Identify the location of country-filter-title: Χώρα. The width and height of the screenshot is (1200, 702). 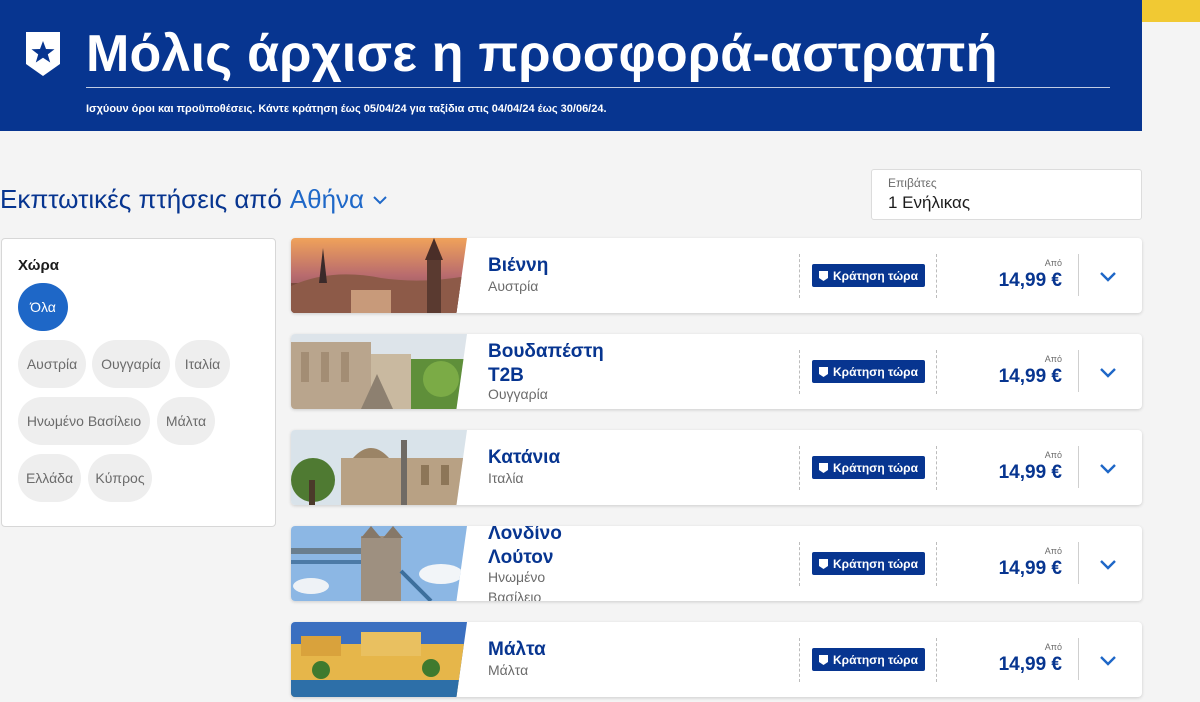
(38, 265).